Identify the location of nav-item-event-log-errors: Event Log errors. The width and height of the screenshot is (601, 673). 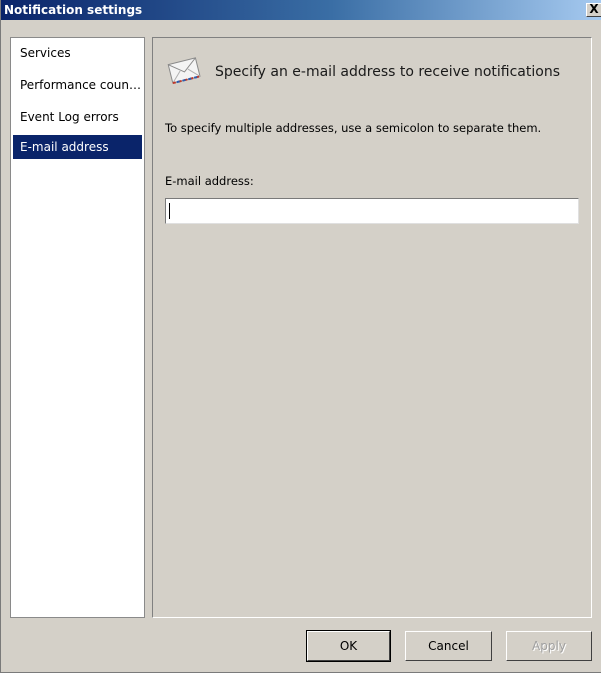
(77, 117).